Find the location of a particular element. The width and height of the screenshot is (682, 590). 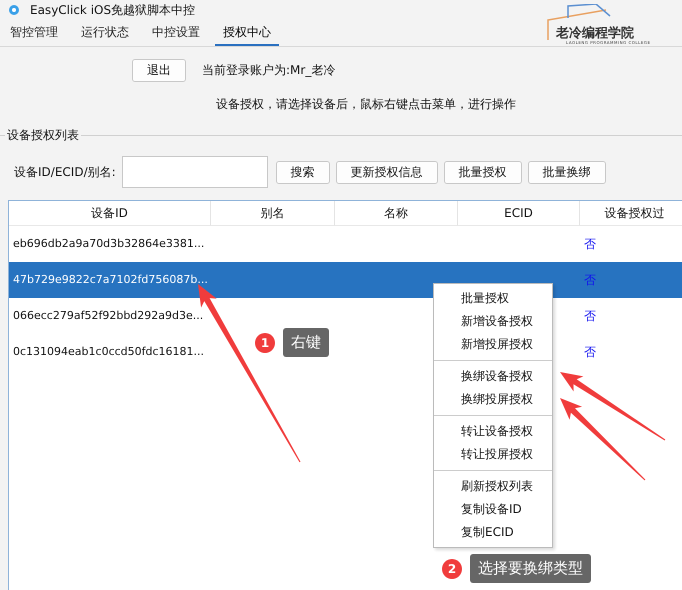

tab: 运行状态 is located at coordinates (105, 33).